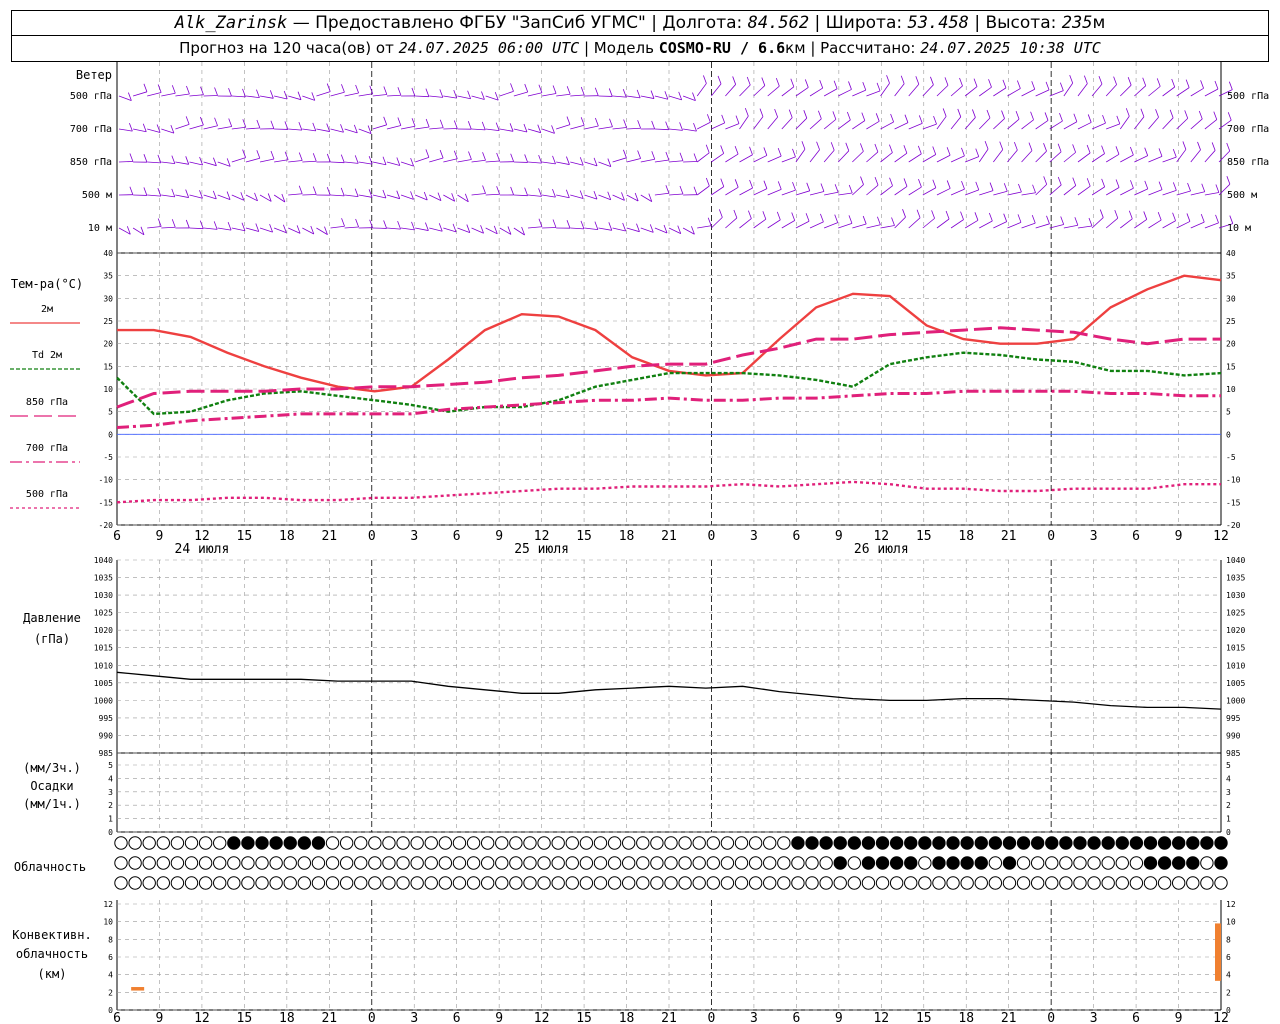  What do you see at coordinates (108, 904) in the screenshot?
I see `y-tick-label: 12` at bounding box center [108, 904].